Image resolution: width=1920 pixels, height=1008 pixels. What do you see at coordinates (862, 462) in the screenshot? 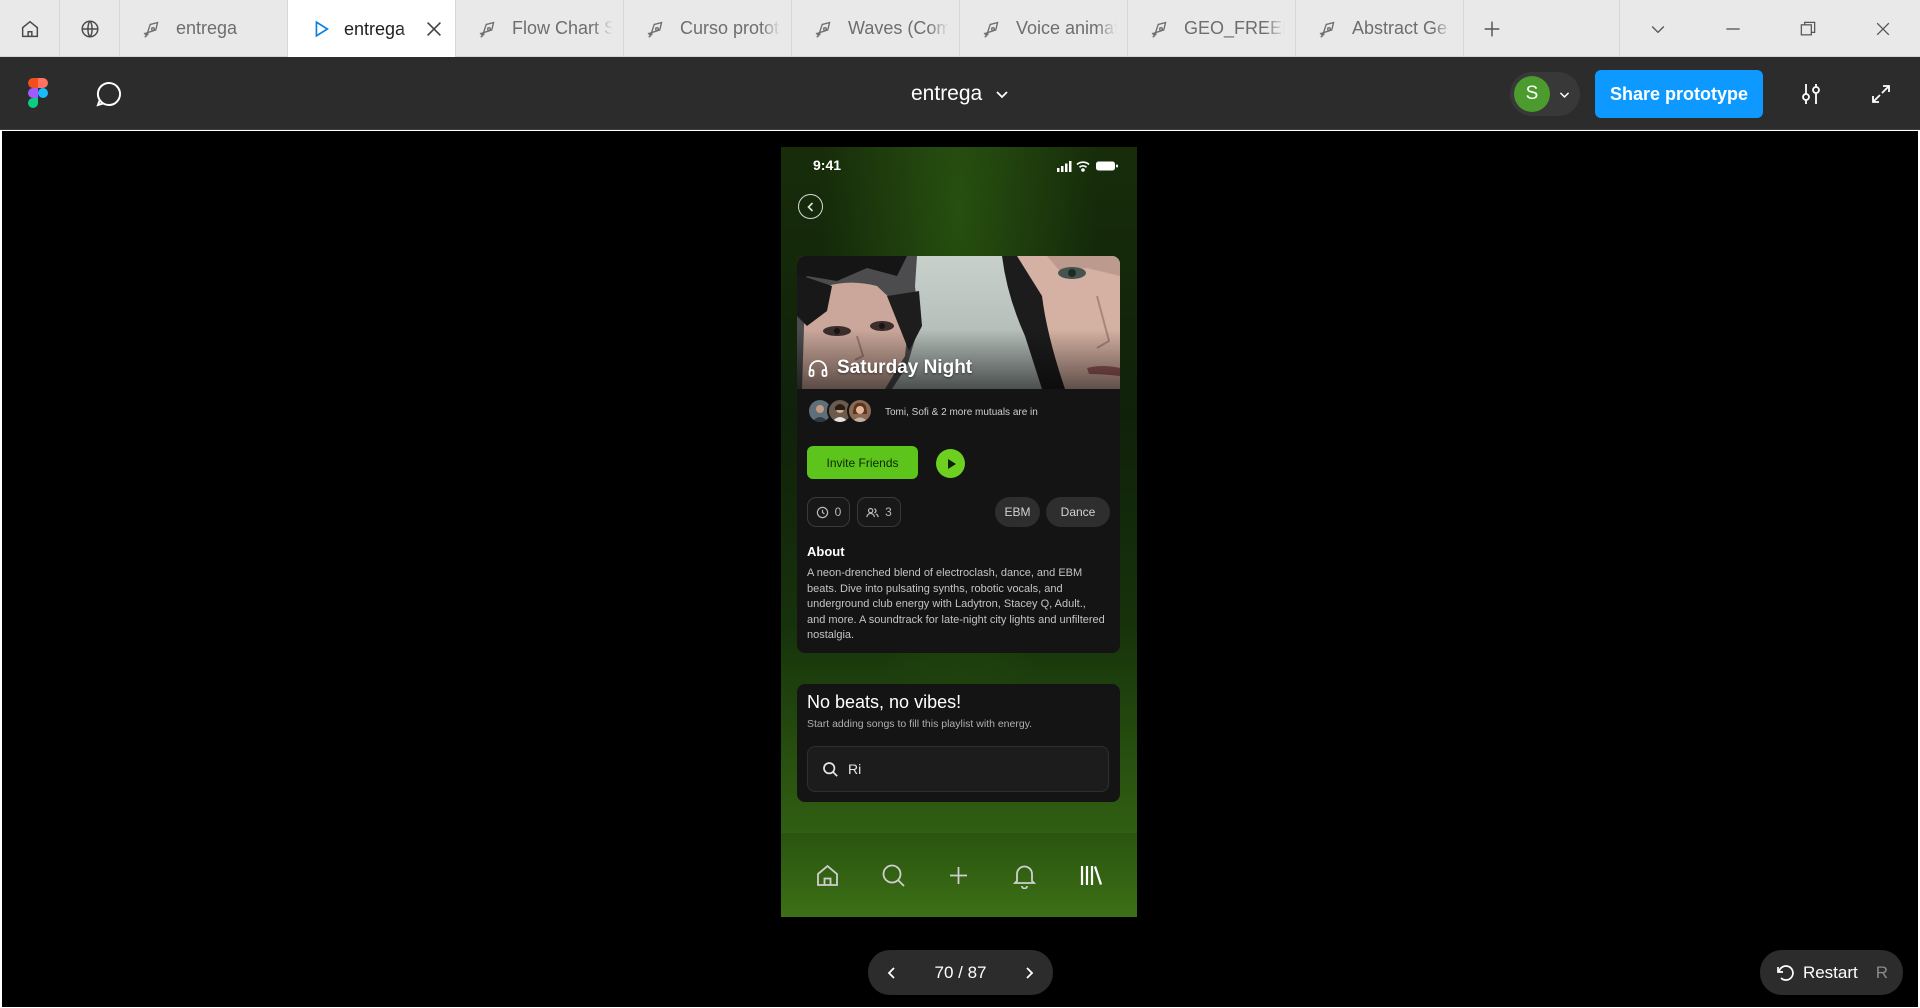
I see `invite-friends-button: Invite Friends` at bounding box center [862, 462].